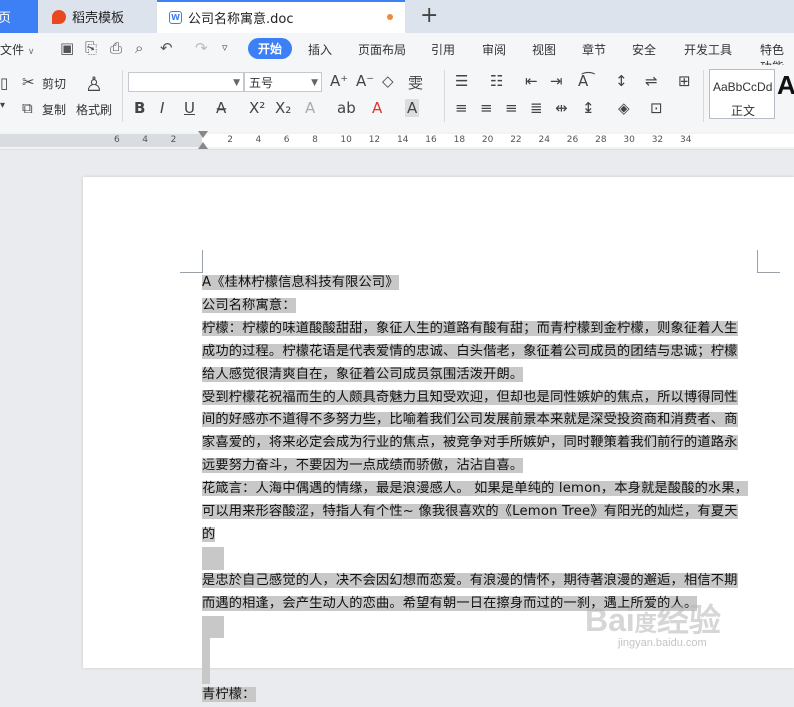 The width and height of the screenshot is (794, 707). Describe the element at coordinates (28, 82) in the screenshot. I see `cut-icon: ✂` at that location.